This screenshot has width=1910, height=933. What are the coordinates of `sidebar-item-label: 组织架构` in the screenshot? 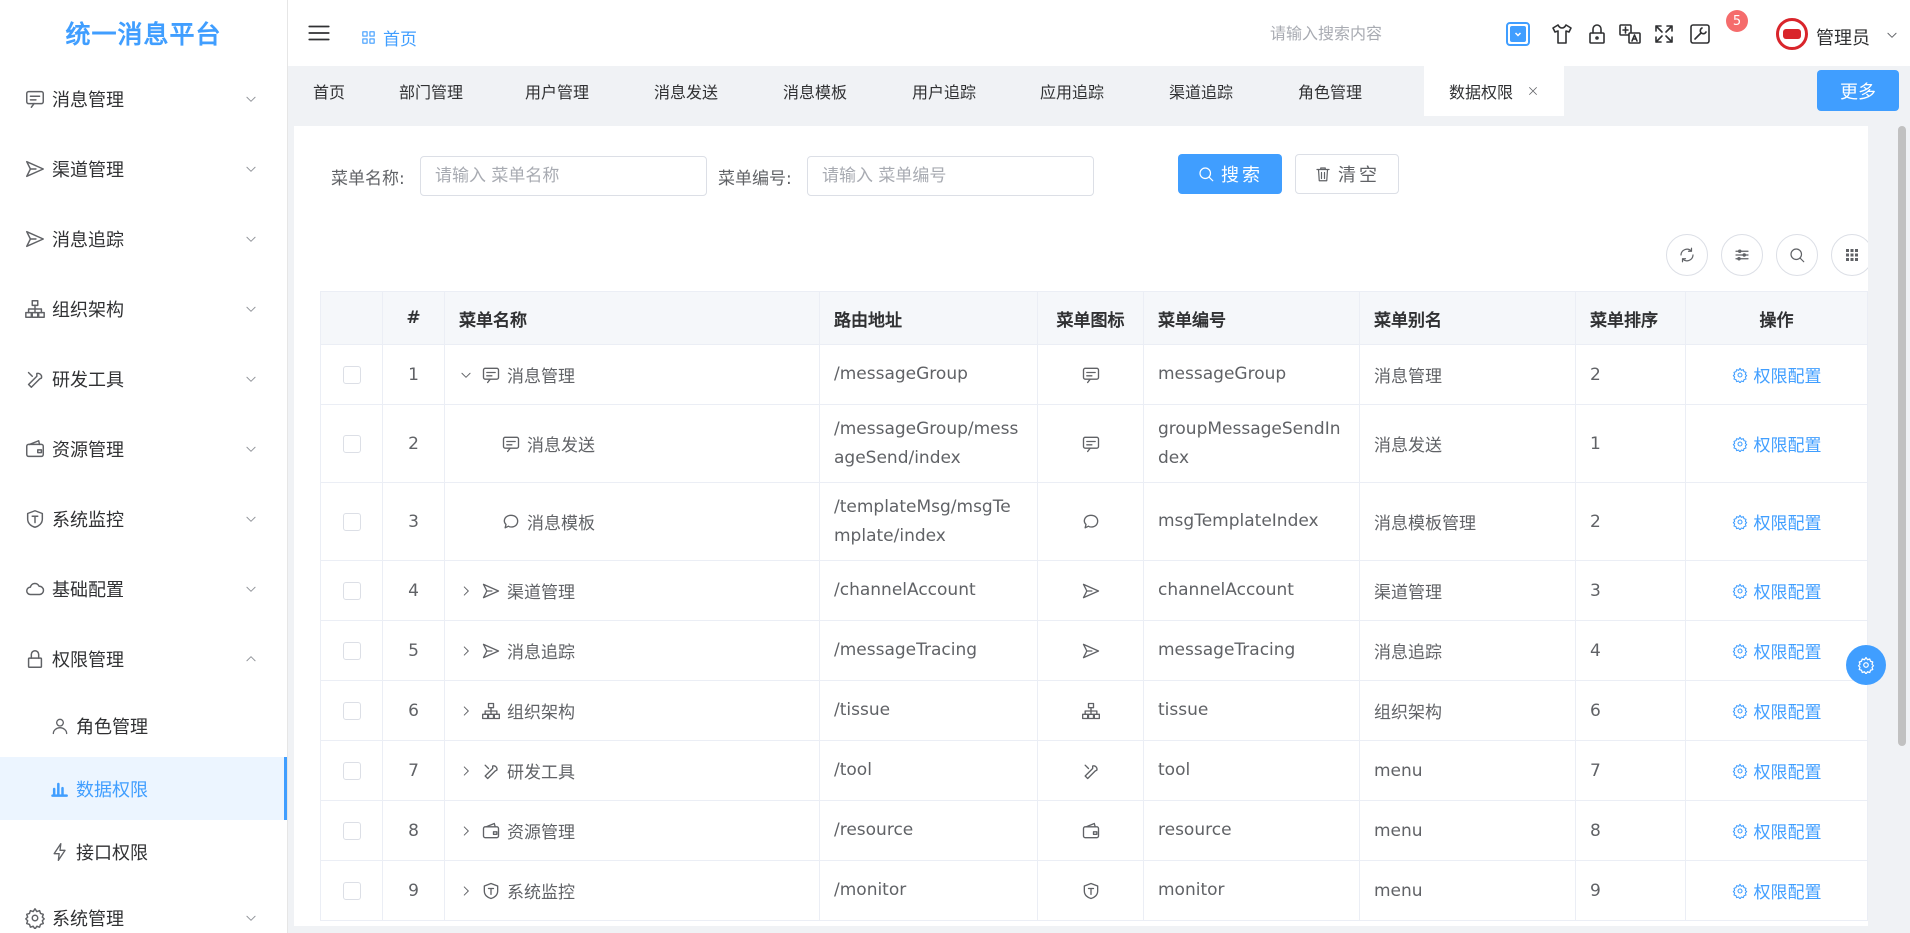 It's located at (88, 310).